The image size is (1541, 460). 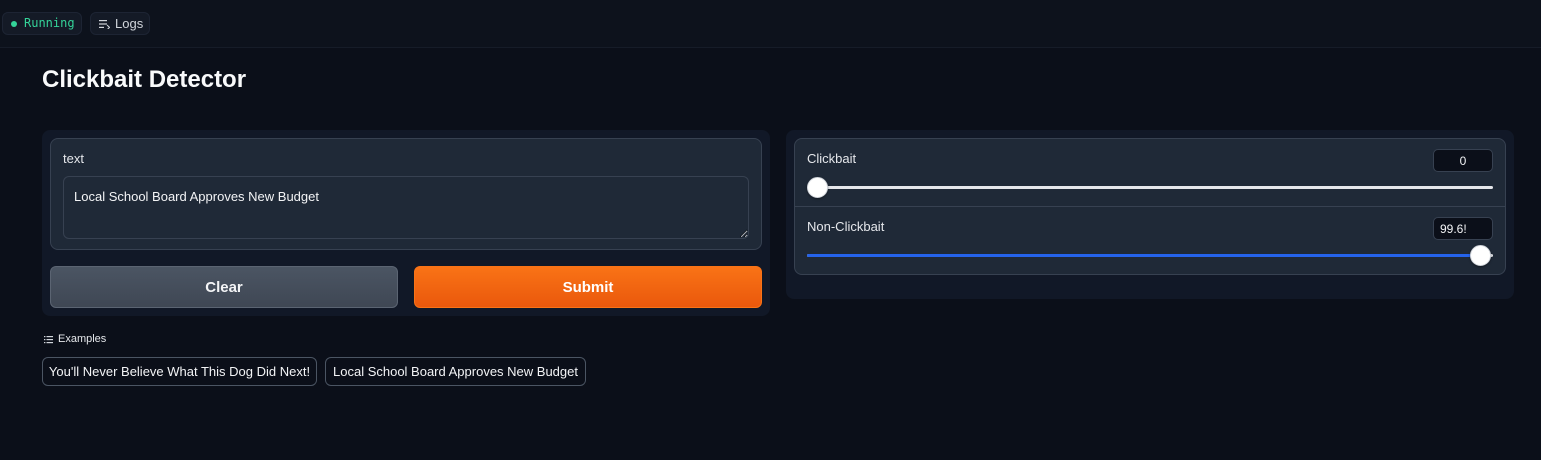 I want to click on running-label: Running, so click(x=49, y=23).